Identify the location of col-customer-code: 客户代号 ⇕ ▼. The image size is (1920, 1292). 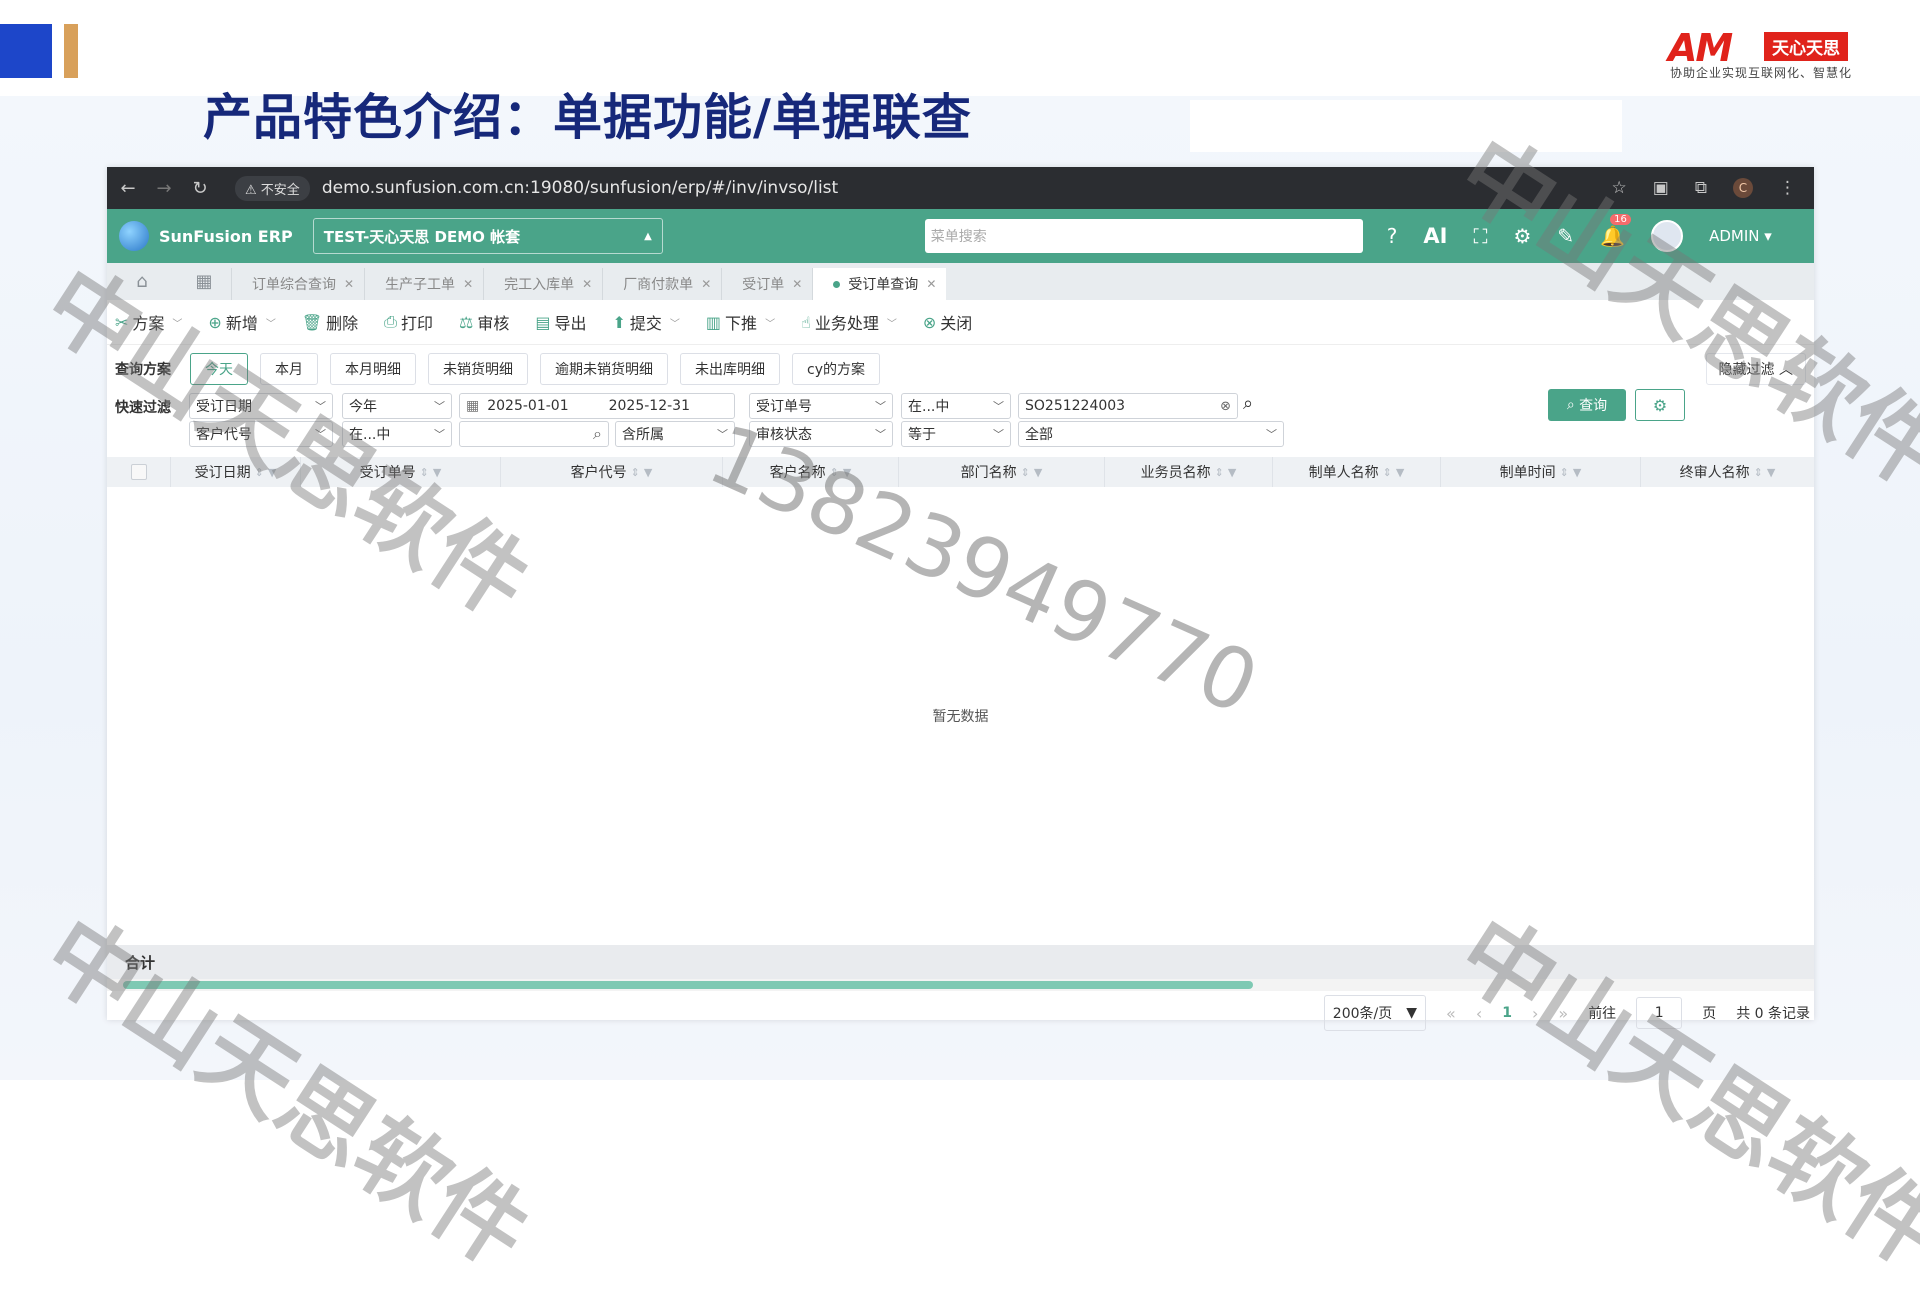
(612, 472).